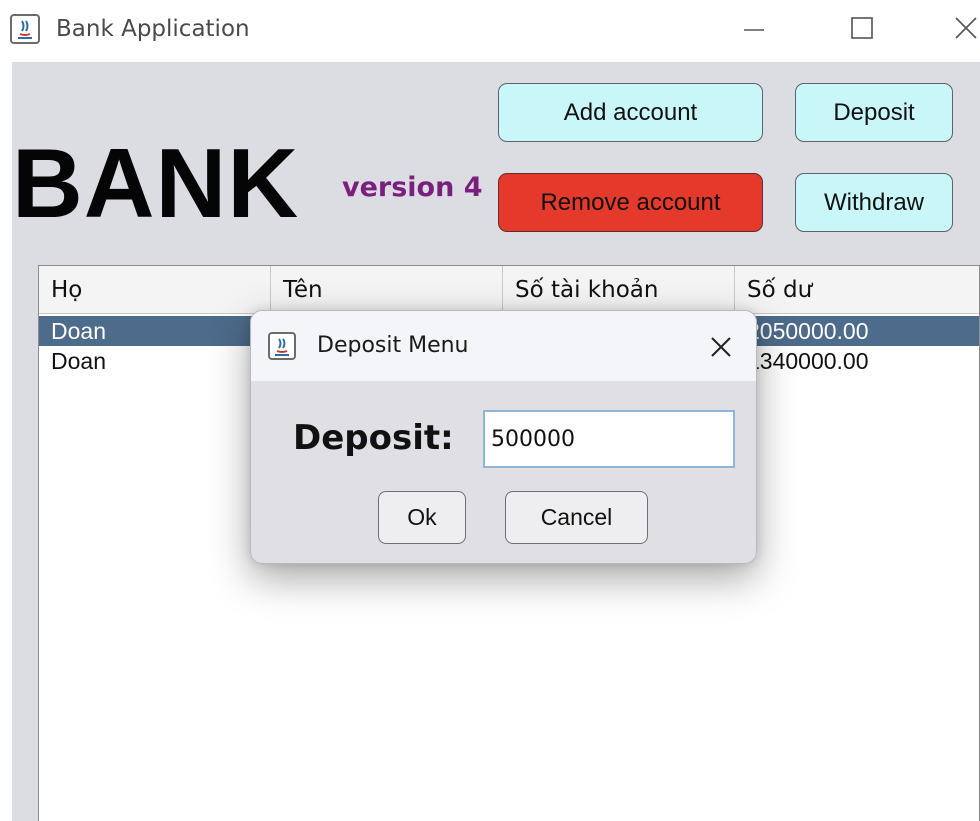 This screenshot has width=980, height=821. I want to click on table-header: Họ Tên Số tài khoản Số dư, so click(509, 290).